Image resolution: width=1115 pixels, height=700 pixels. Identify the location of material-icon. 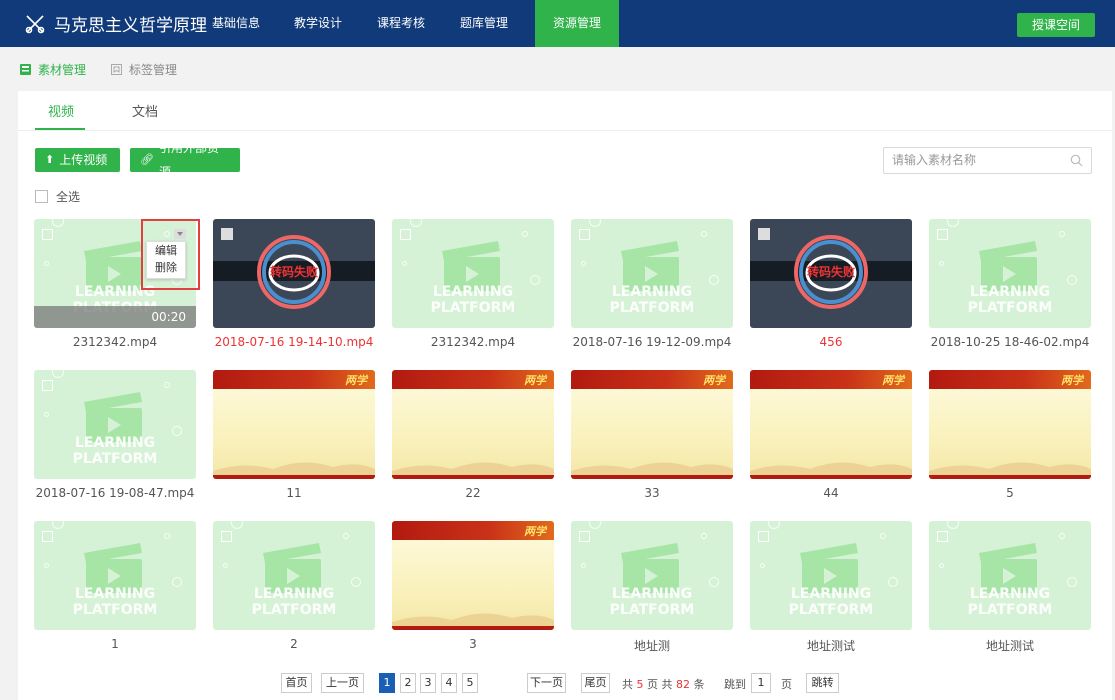
(25, 69).